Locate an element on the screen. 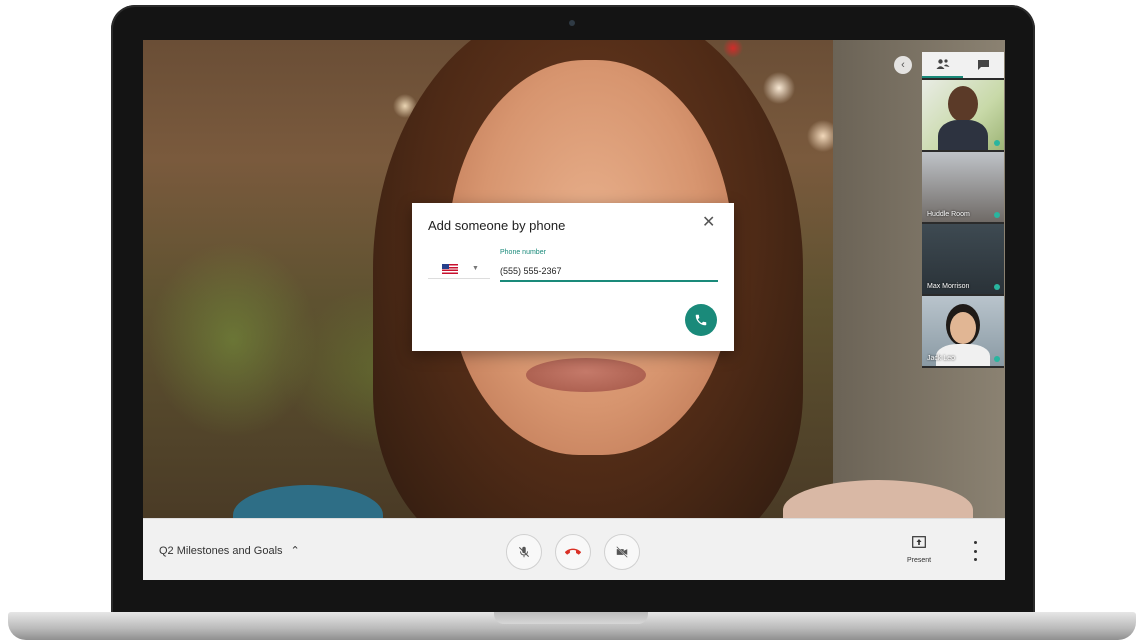 This screenshot has width=1136, height=643. collapse-panel-button: ‹ is located at coordinates (903, 65).